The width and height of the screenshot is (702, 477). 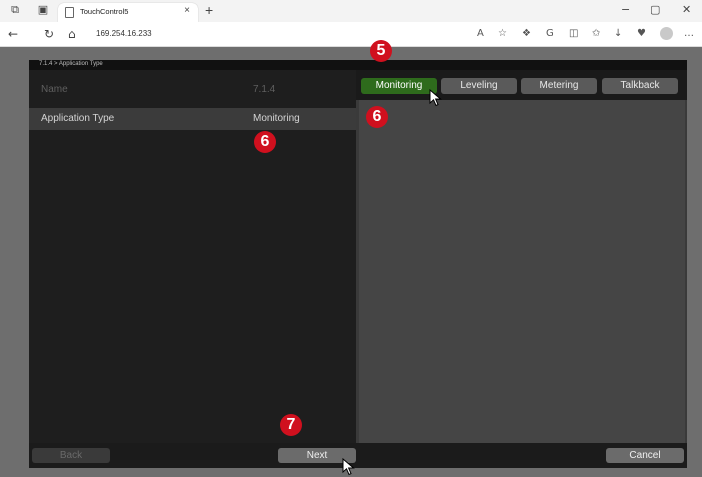 I want to click on back-icon: ←, so click(x=13, y=34).